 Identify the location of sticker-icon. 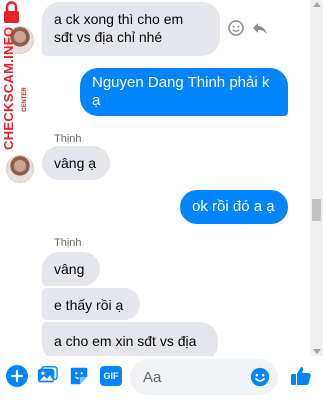
(79, 376).